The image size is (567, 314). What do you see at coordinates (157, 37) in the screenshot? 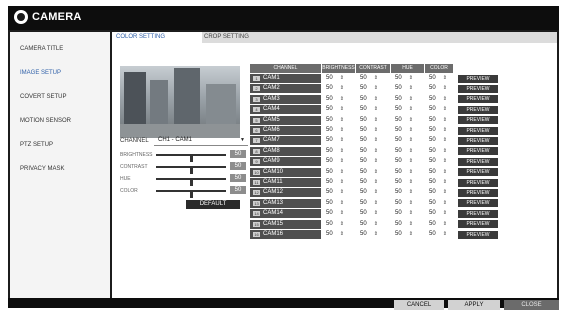
I see `tab-color-setting: COLOR SETTING` at bounding box center [157, 37].